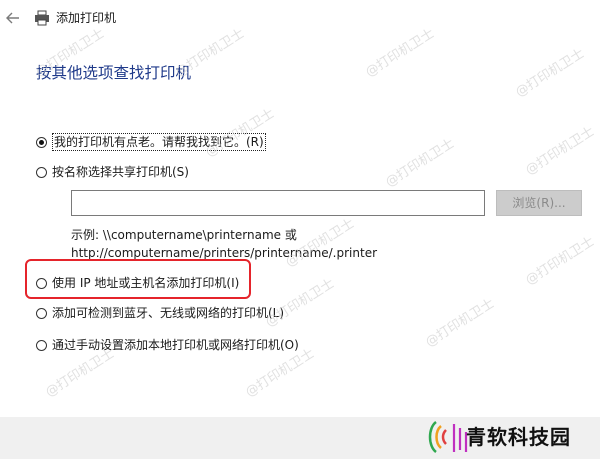 This screenshot has height=459, width=600. What do you see at coordinates (41, 142) in the screenshot?
I see `radio-button-checked` at bounding box center [41, 142].